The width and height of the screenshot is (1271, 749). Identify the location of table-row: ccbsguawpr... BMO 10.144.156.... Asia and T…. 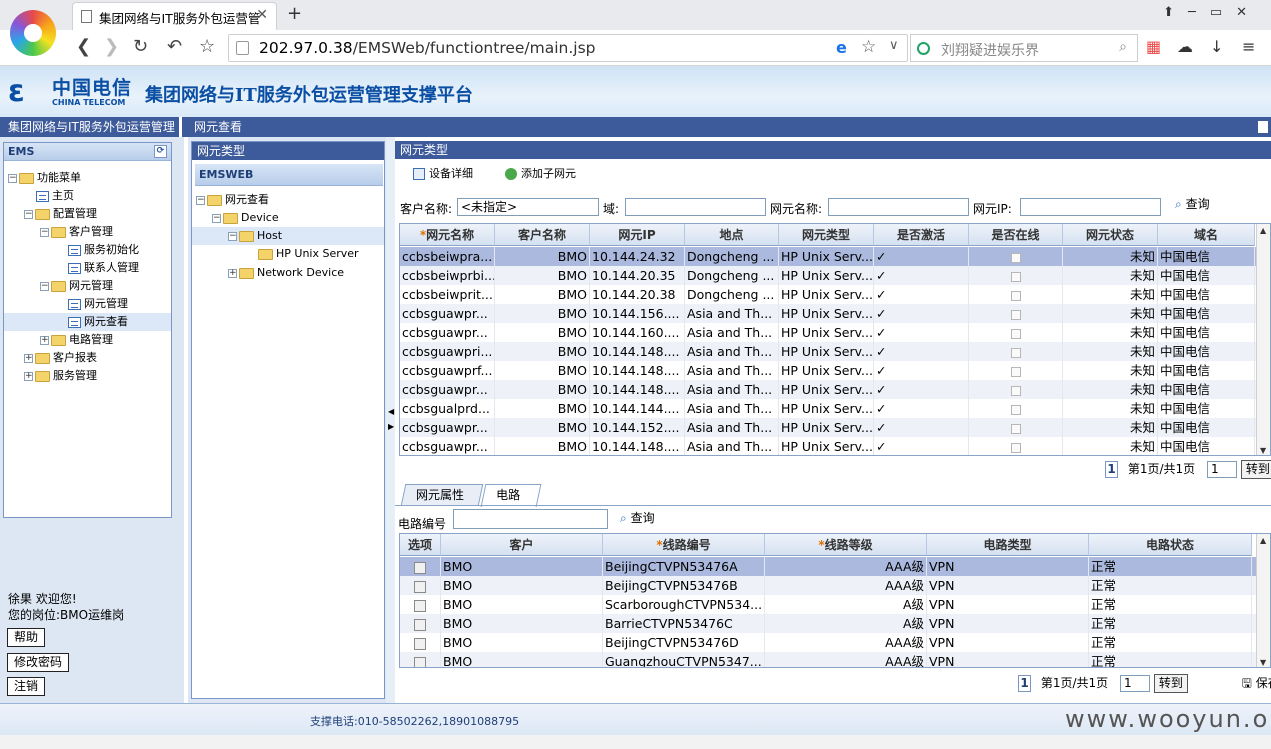
(828, 313).